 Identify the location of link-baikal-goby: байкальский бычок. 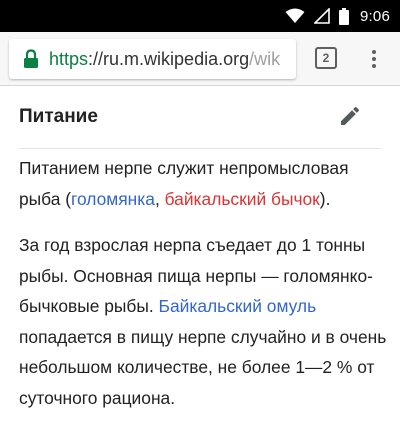
(242, 199).